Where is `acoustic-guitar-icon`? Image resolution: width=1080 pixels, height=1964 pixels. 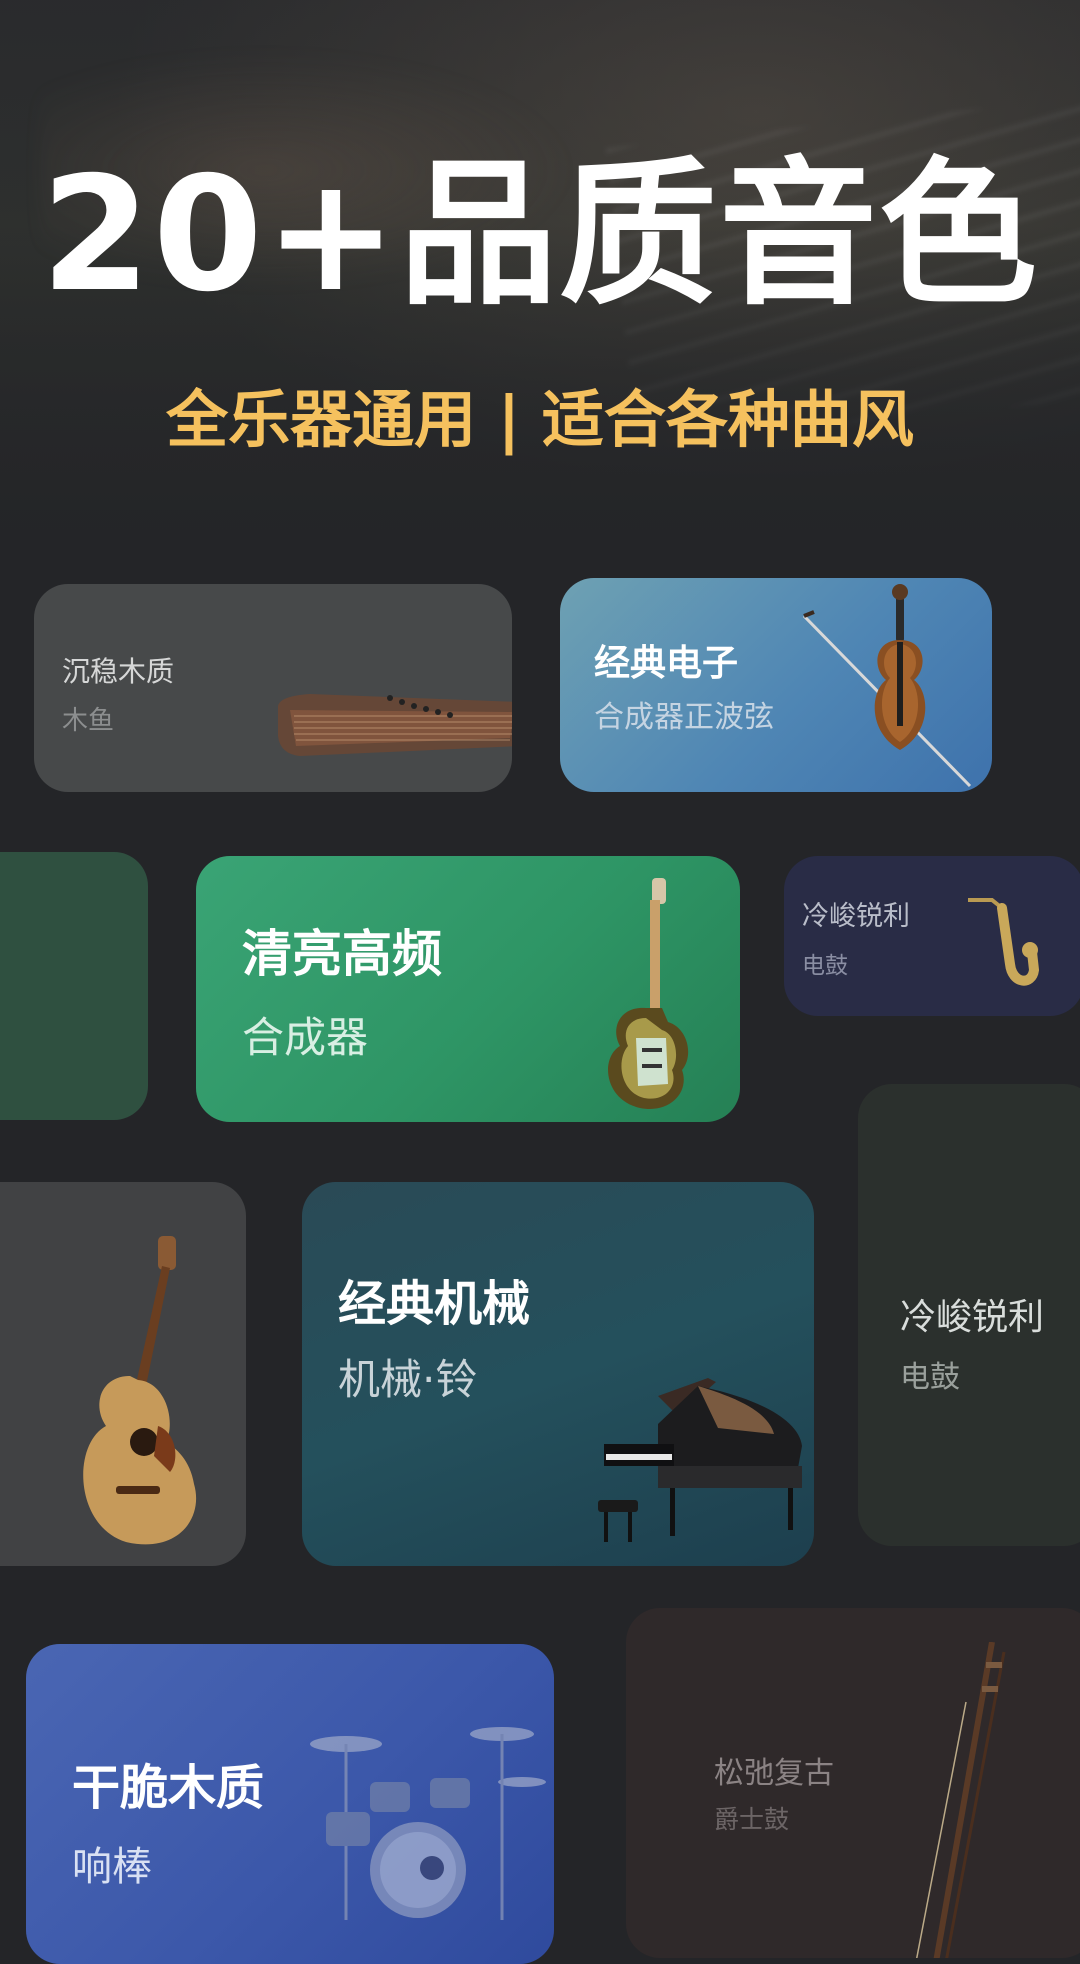
acoustic-guitar-icon is located at coordinates (140, 1390).